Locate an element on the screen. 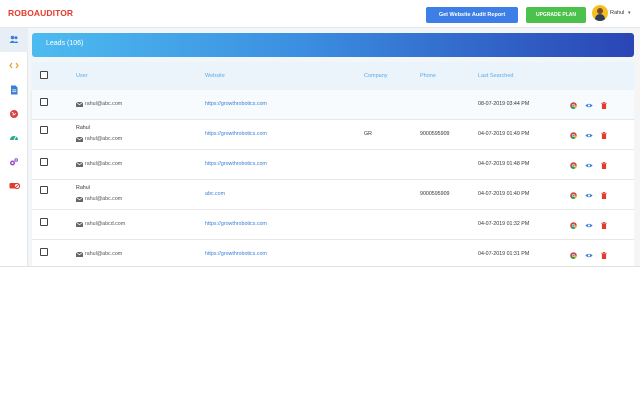 The width and height of the screenshot is (640, 400). sidebar-item-code is located at coordinates (14, 66).